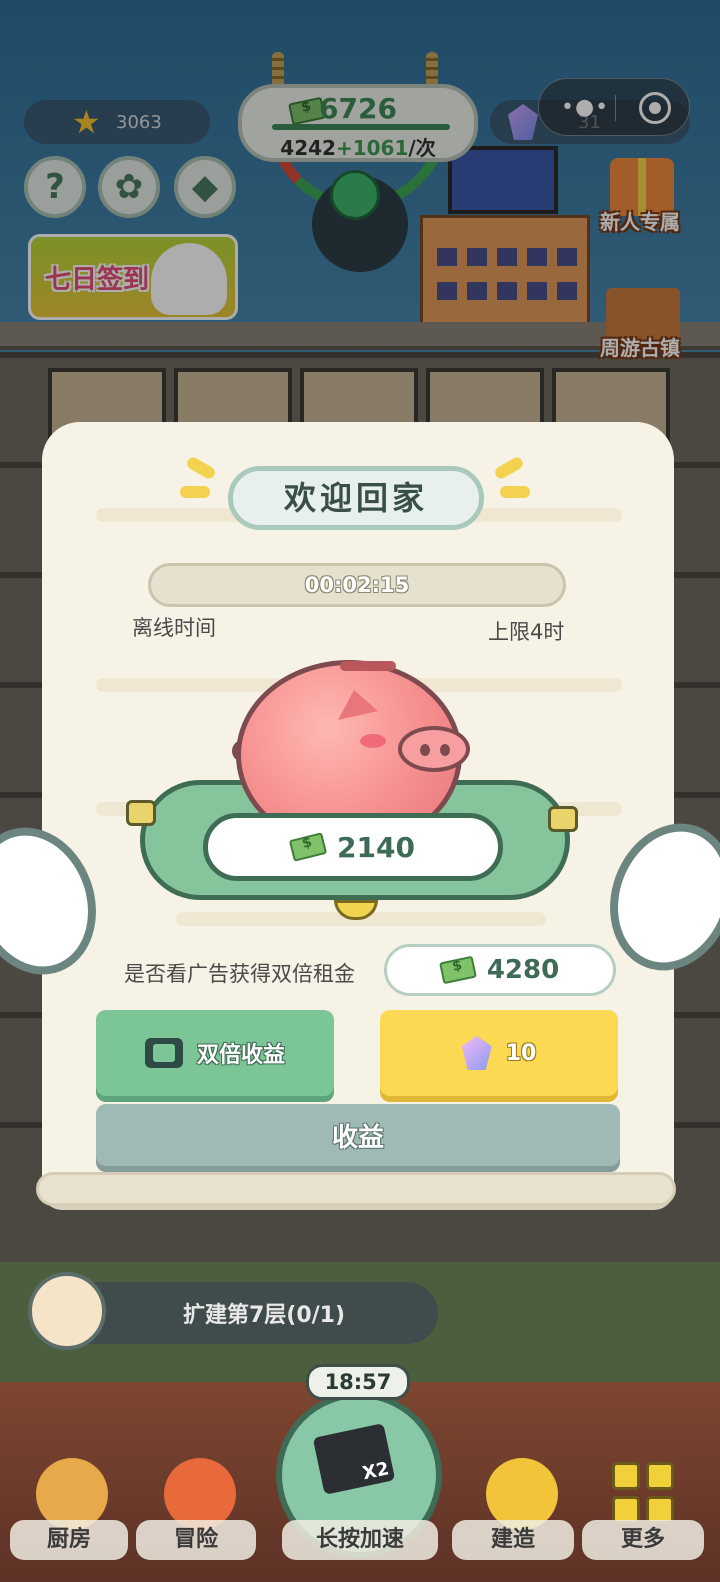 The height and width of the screenshot is (1582, 720). I want to click on speed-timer: 18:57, so click(358, 1382).